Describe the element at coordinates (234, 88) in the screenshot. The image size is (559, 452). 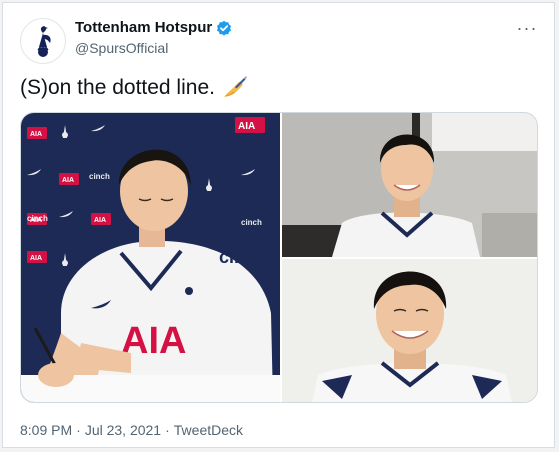
I see `writing-hand-emoji-icon` at that location.